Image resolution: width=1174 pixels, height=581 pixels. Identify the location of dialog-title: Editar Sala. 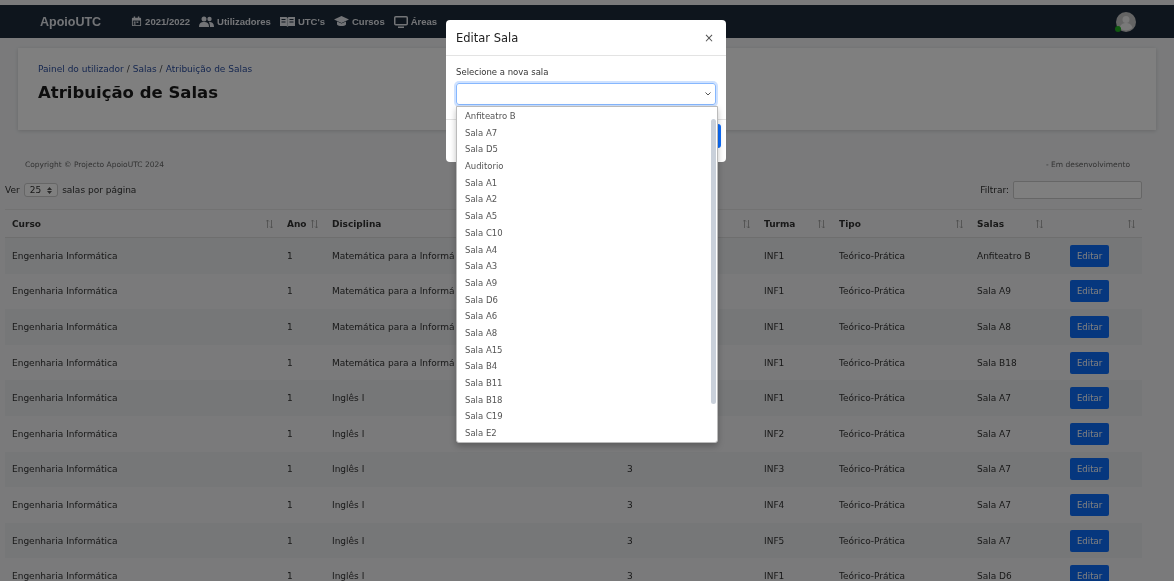
(487, 37).